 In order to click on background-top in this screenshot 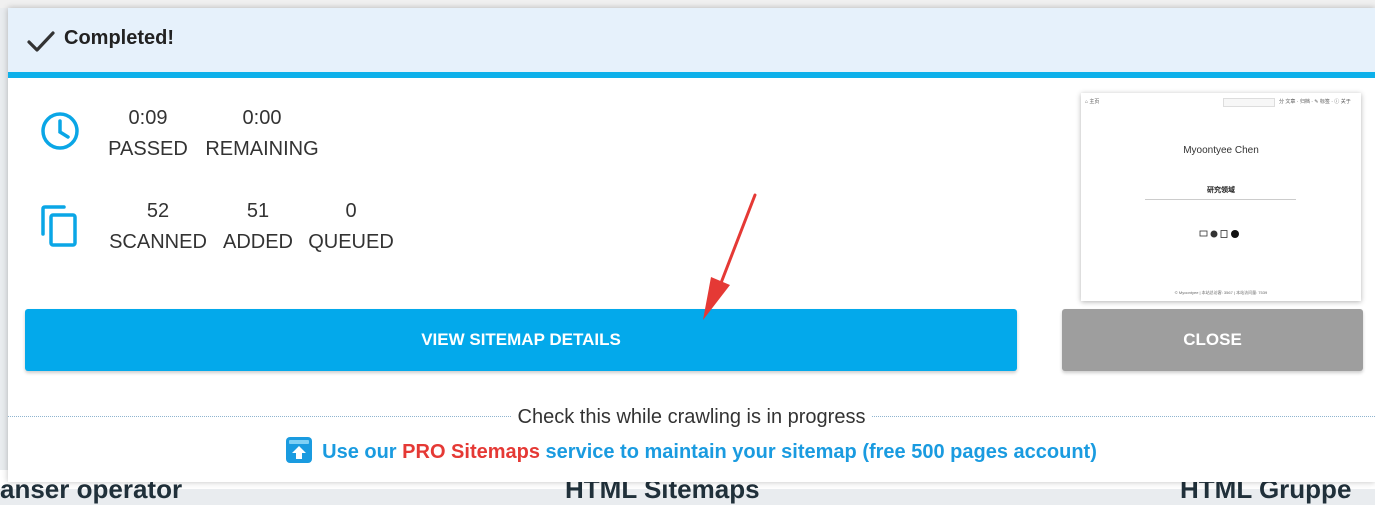, I will do `click(687, 4)`.